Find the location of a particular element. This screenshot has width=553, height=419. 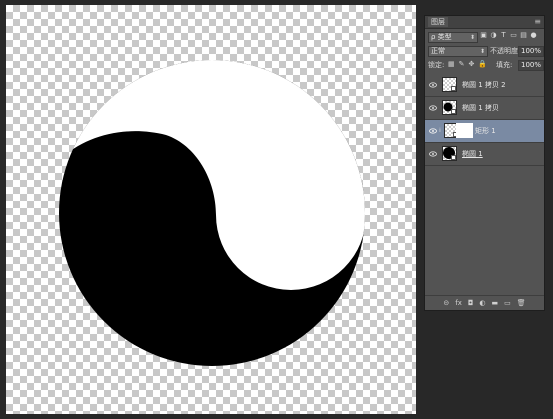

filter-row: ρ 类型 ⬍ ▣ ◑ T ▭ ▤ ● is located at coordinates (484, 37).